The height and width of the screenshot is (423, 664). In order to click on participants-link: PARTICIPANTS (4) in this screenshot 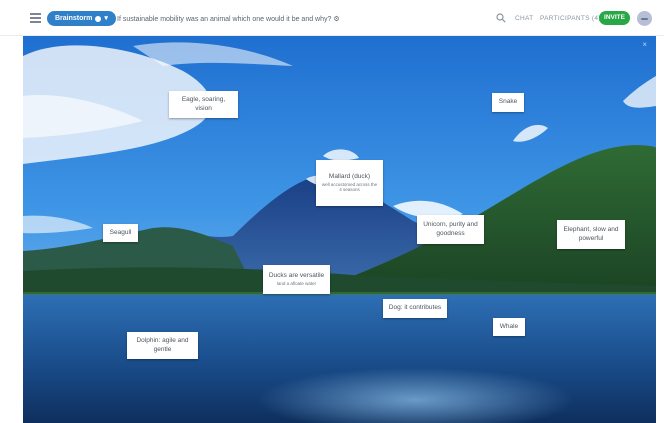, I will do `click(570, 18)`.